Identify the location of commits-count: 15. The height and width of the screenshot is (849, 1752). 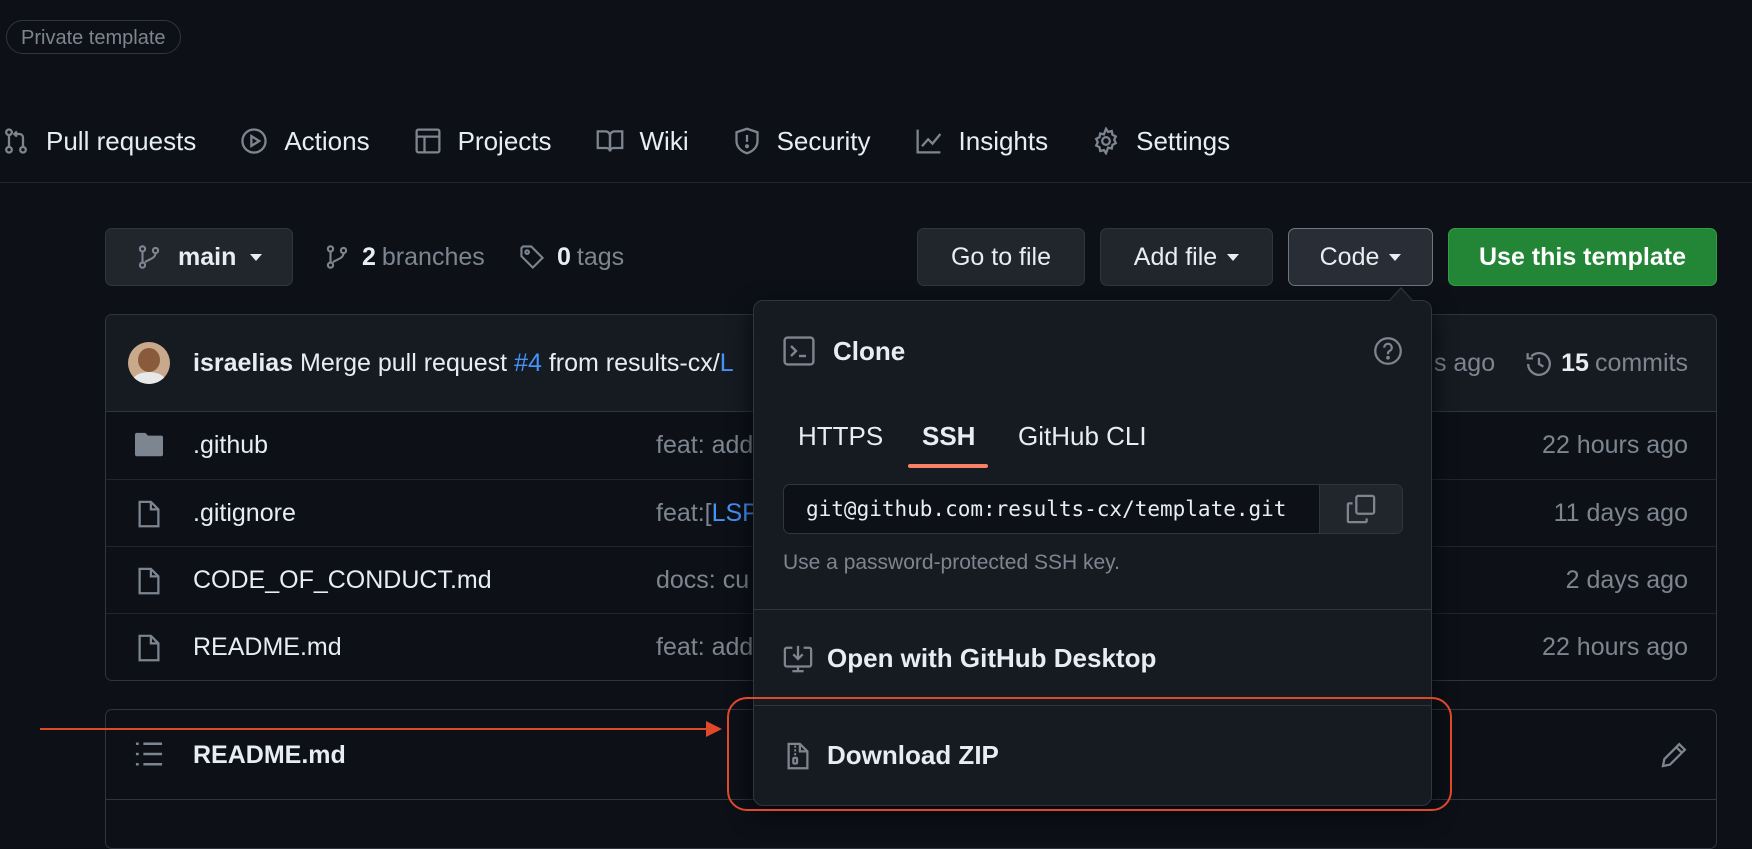
(1575, 363).